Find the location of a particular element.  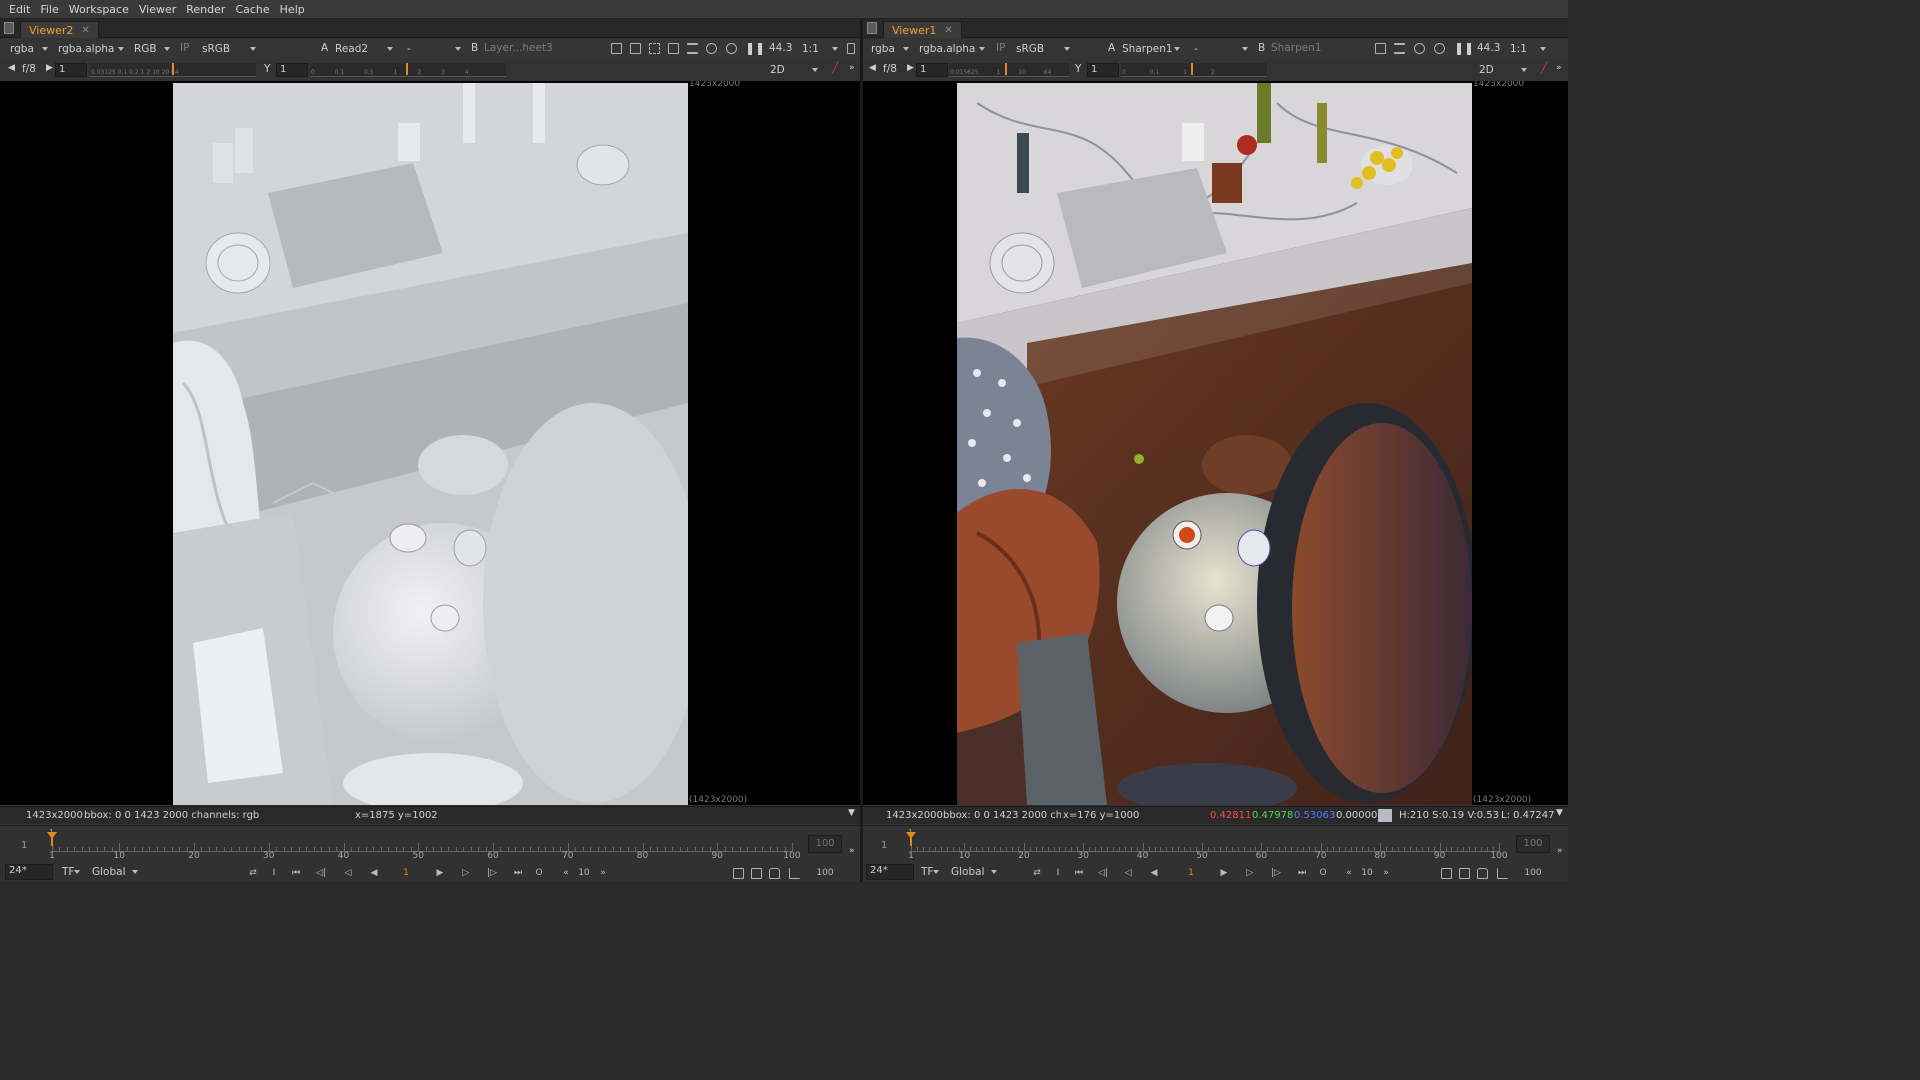

a-input-select: Sharpen1 is located at coordinates (1151, 49).